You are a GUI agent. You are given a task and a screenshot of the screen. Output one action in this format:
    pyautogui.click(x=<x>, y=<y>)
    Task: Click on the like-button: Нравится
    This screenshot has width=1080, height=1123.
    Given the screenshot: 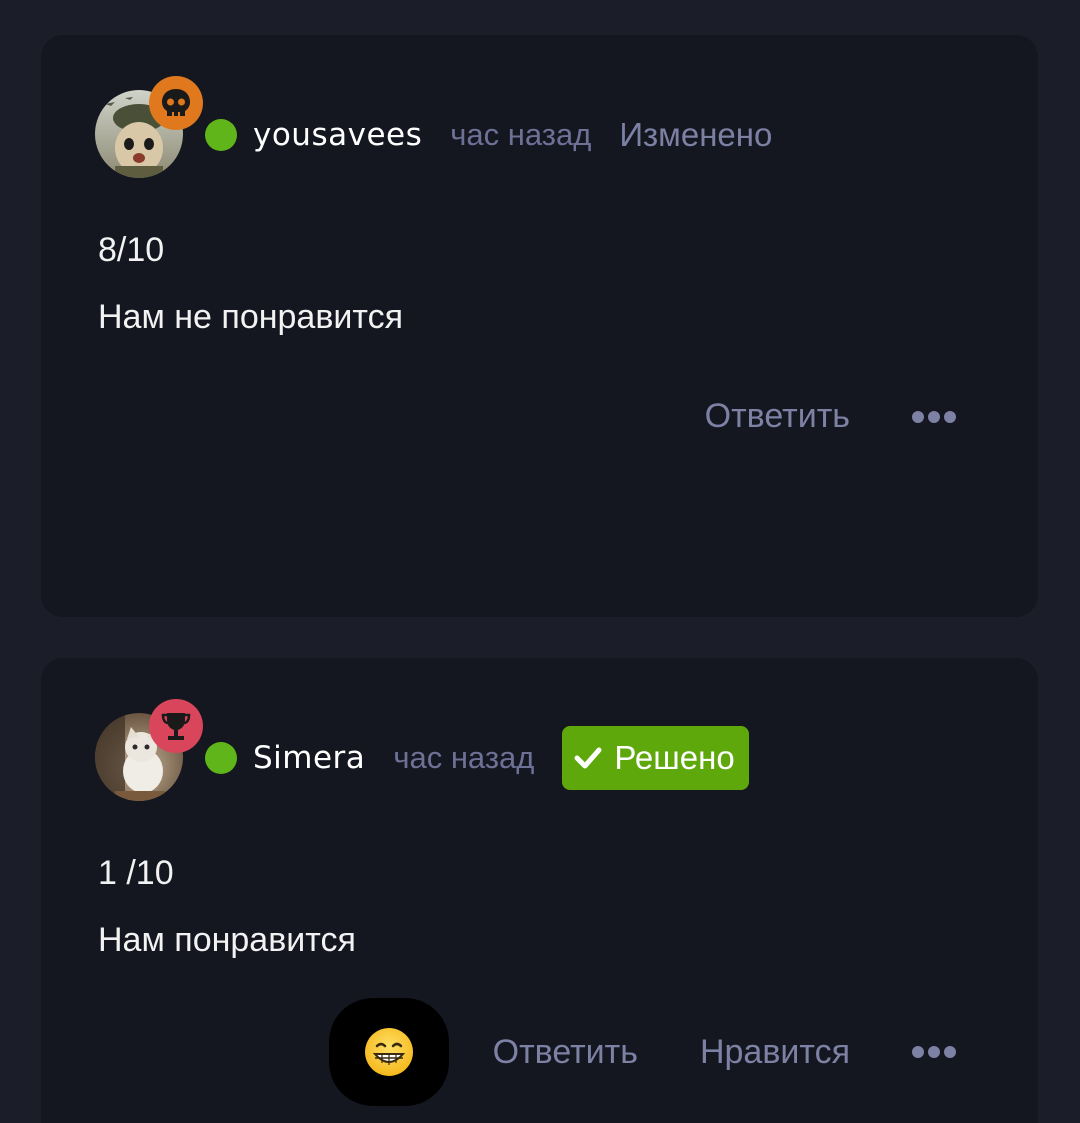 What is the action you would take?
    pyautogui.click(x=775, y=1052)
    